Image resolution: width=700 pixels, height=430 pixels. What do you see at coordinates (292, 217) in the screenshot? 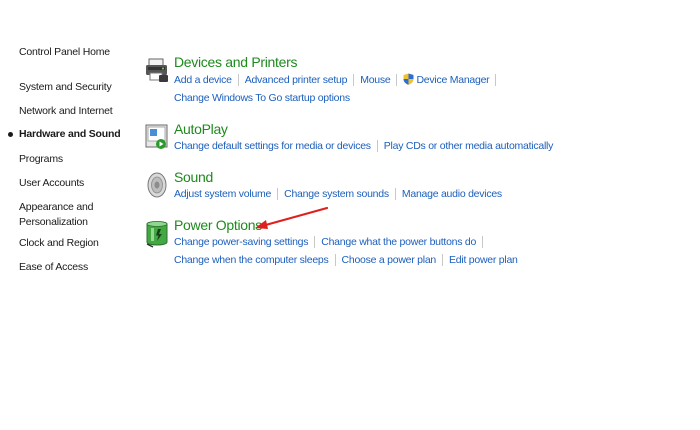
I see `annotation-arrow` at bounding box center [292, 217].